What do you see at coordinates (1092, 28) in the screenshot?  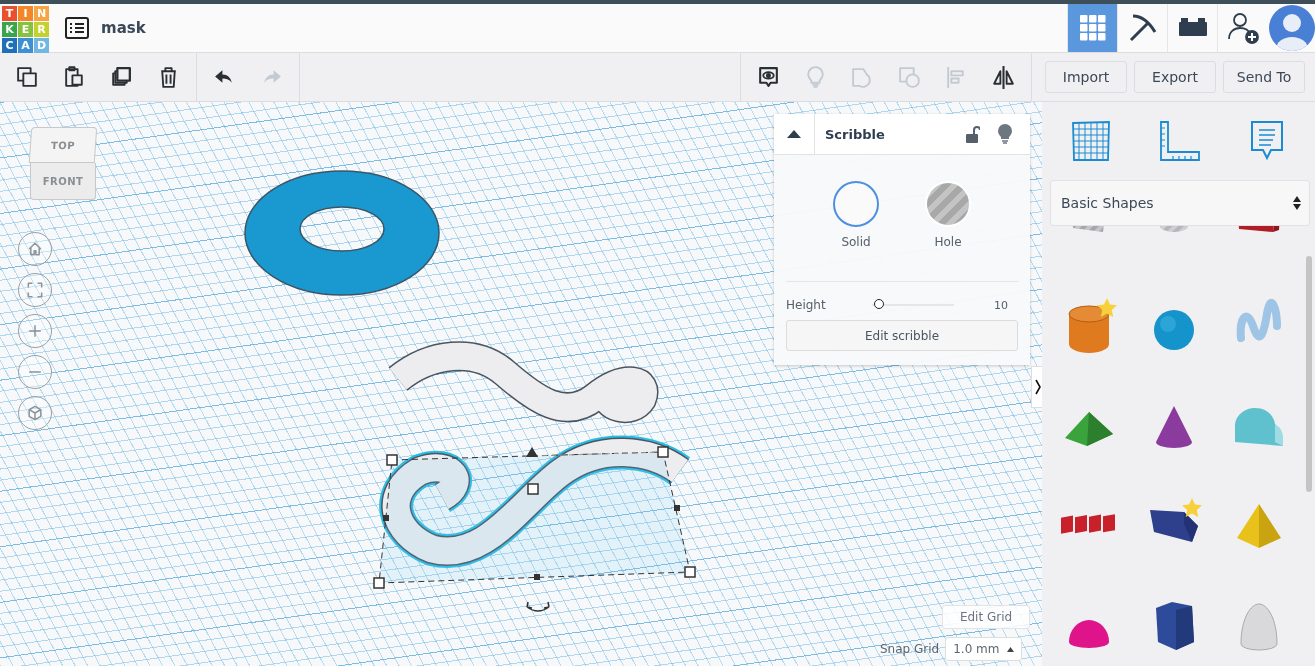 I see `grid-icon` at bounding box center [1092, 28].